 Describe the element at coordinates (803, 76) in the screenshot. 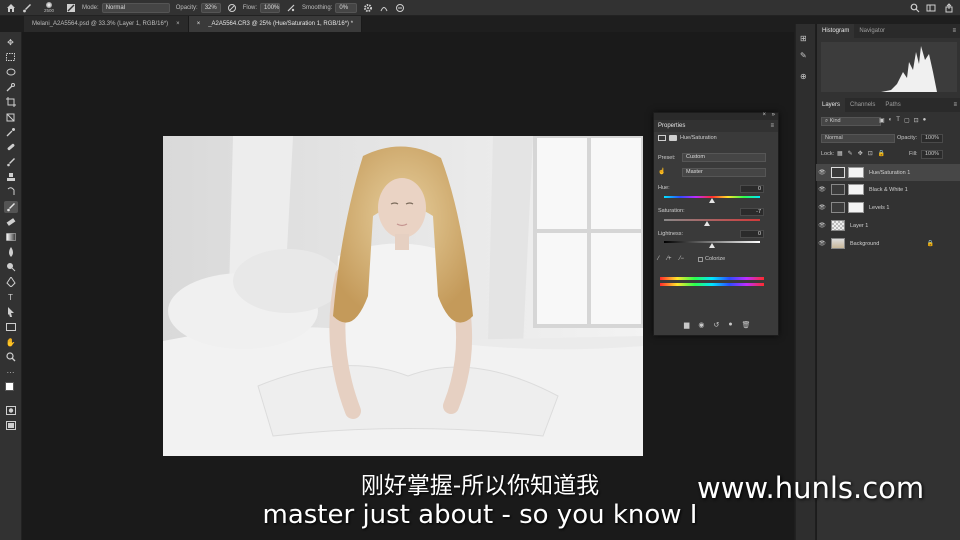

I see `adjustments-panel-icon: ⊕` at that location.